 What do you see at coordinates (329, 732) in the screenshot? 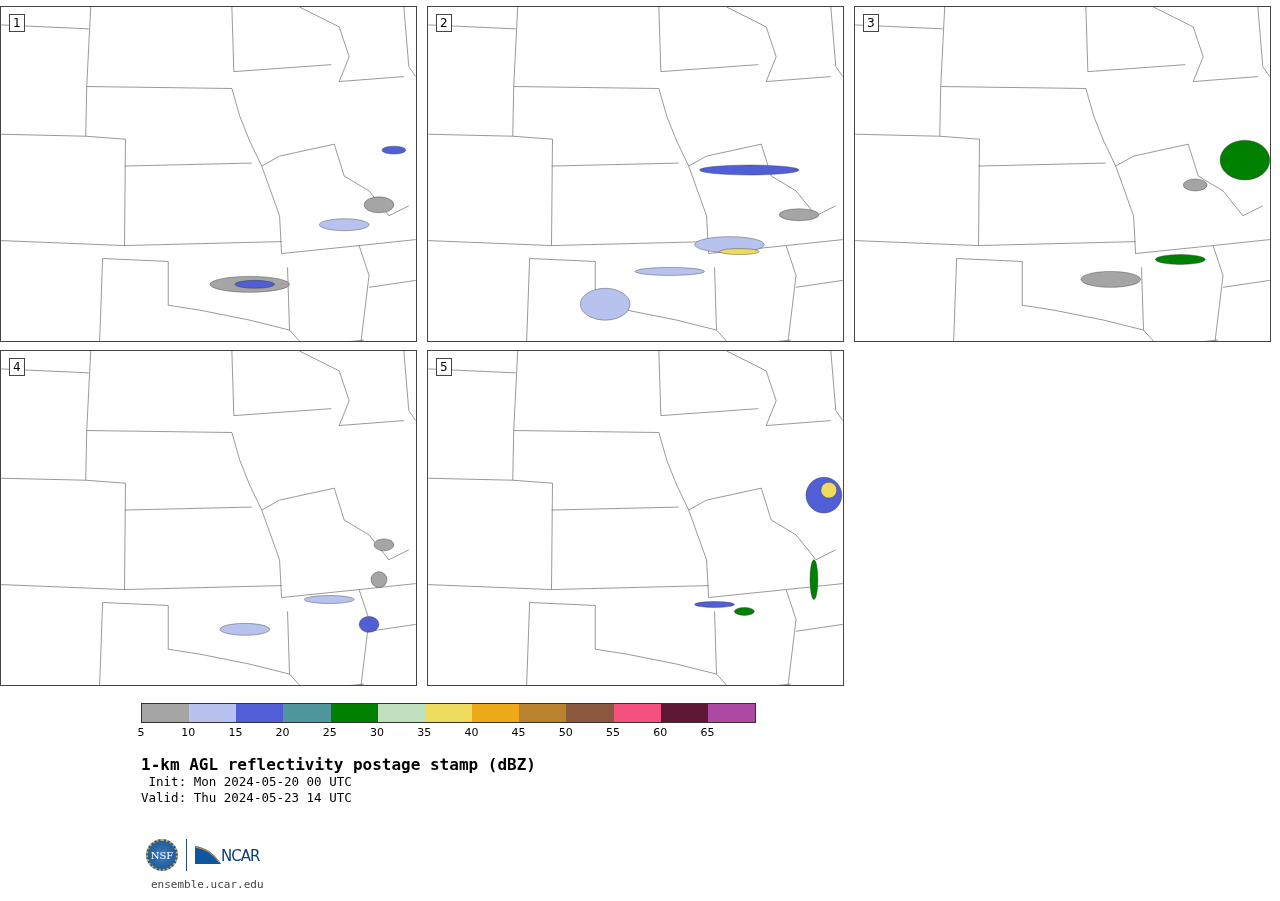
I see `tick-label: 25` at bounding box center [329, 732].